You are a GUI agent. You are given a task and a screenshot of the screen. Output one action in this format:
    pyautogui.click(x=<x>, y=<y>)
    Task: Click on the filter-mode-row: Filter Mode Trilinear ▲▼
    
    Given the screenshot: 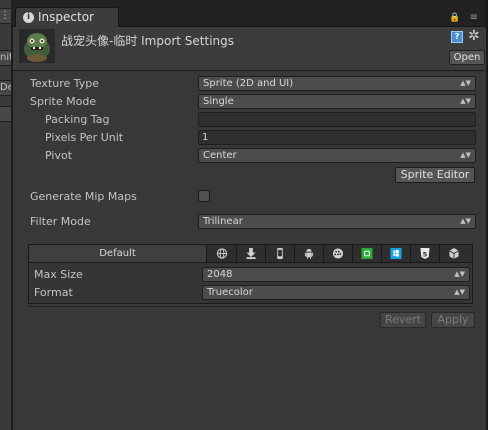 What is the action you would take?
    pyautogui.click(x=250, y=222)
    